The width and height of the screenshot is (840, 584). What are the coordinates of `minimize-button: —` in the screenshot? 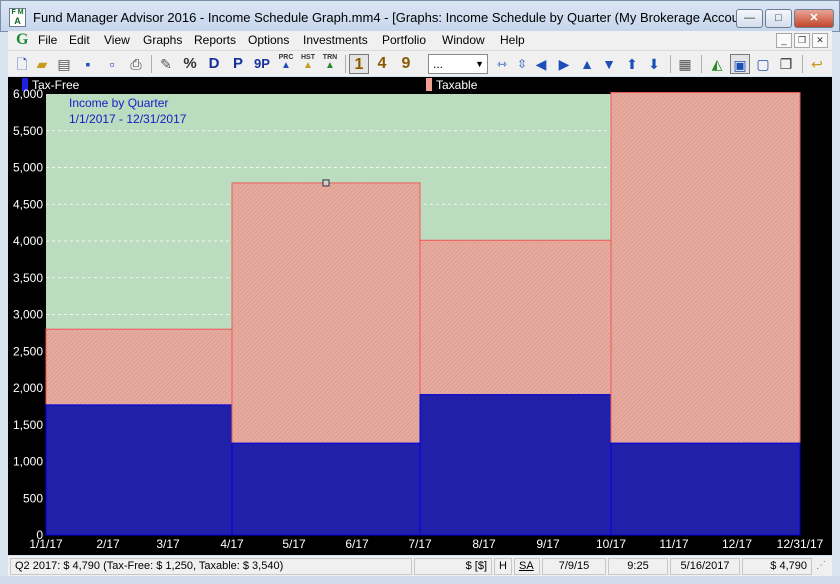 It's located at (749, 18).